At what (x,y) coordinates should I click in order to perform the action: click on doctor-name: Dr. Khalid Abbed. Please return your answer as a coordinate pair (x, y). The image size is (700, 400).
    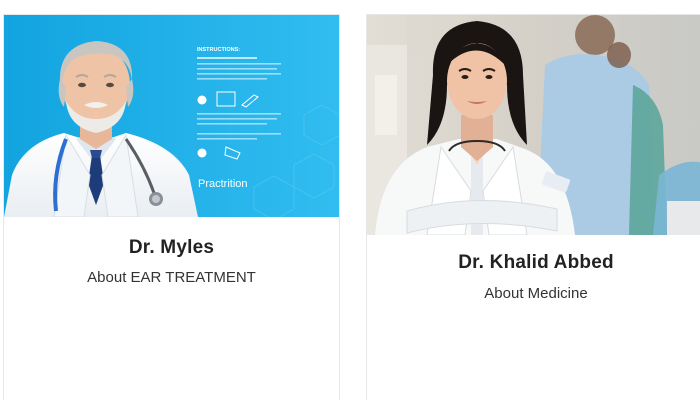
    Looking at the image, I should click on (533, 263).